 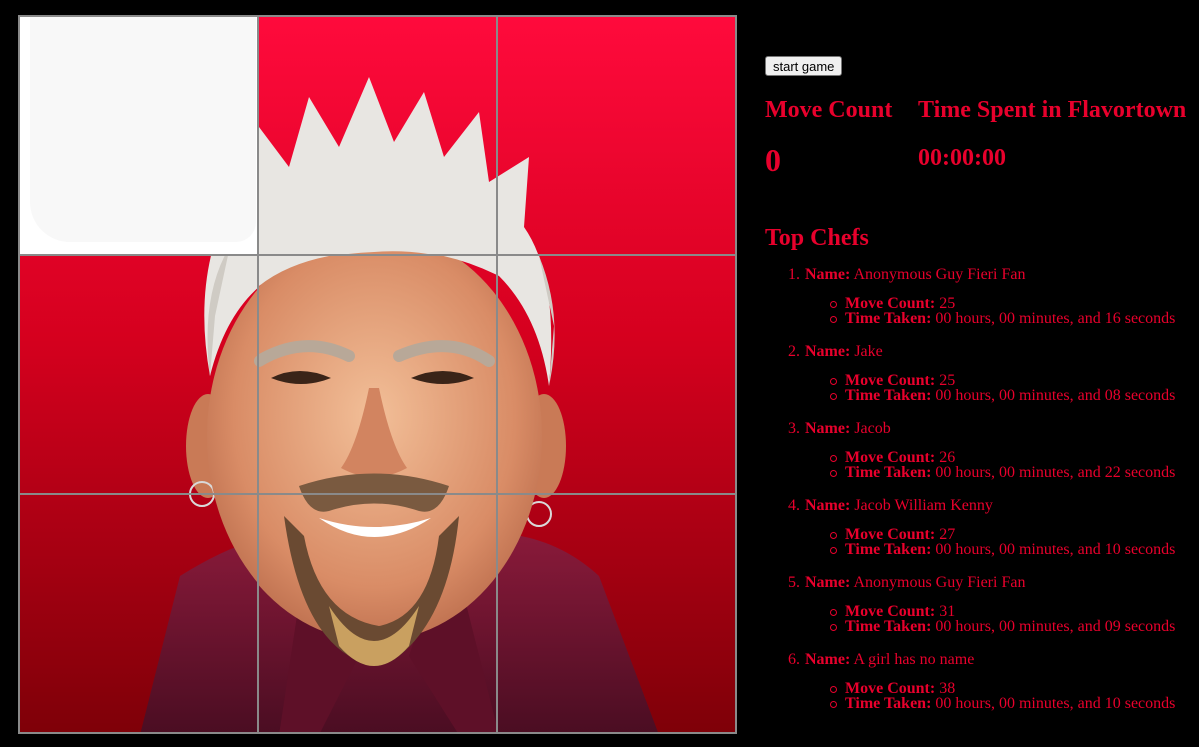 What do you see at coordinates (1052, 133) in the screenshot?
I see `time-panel: Time Spent in Flavortown 00:00:00` at bounding box center [1052, 133].